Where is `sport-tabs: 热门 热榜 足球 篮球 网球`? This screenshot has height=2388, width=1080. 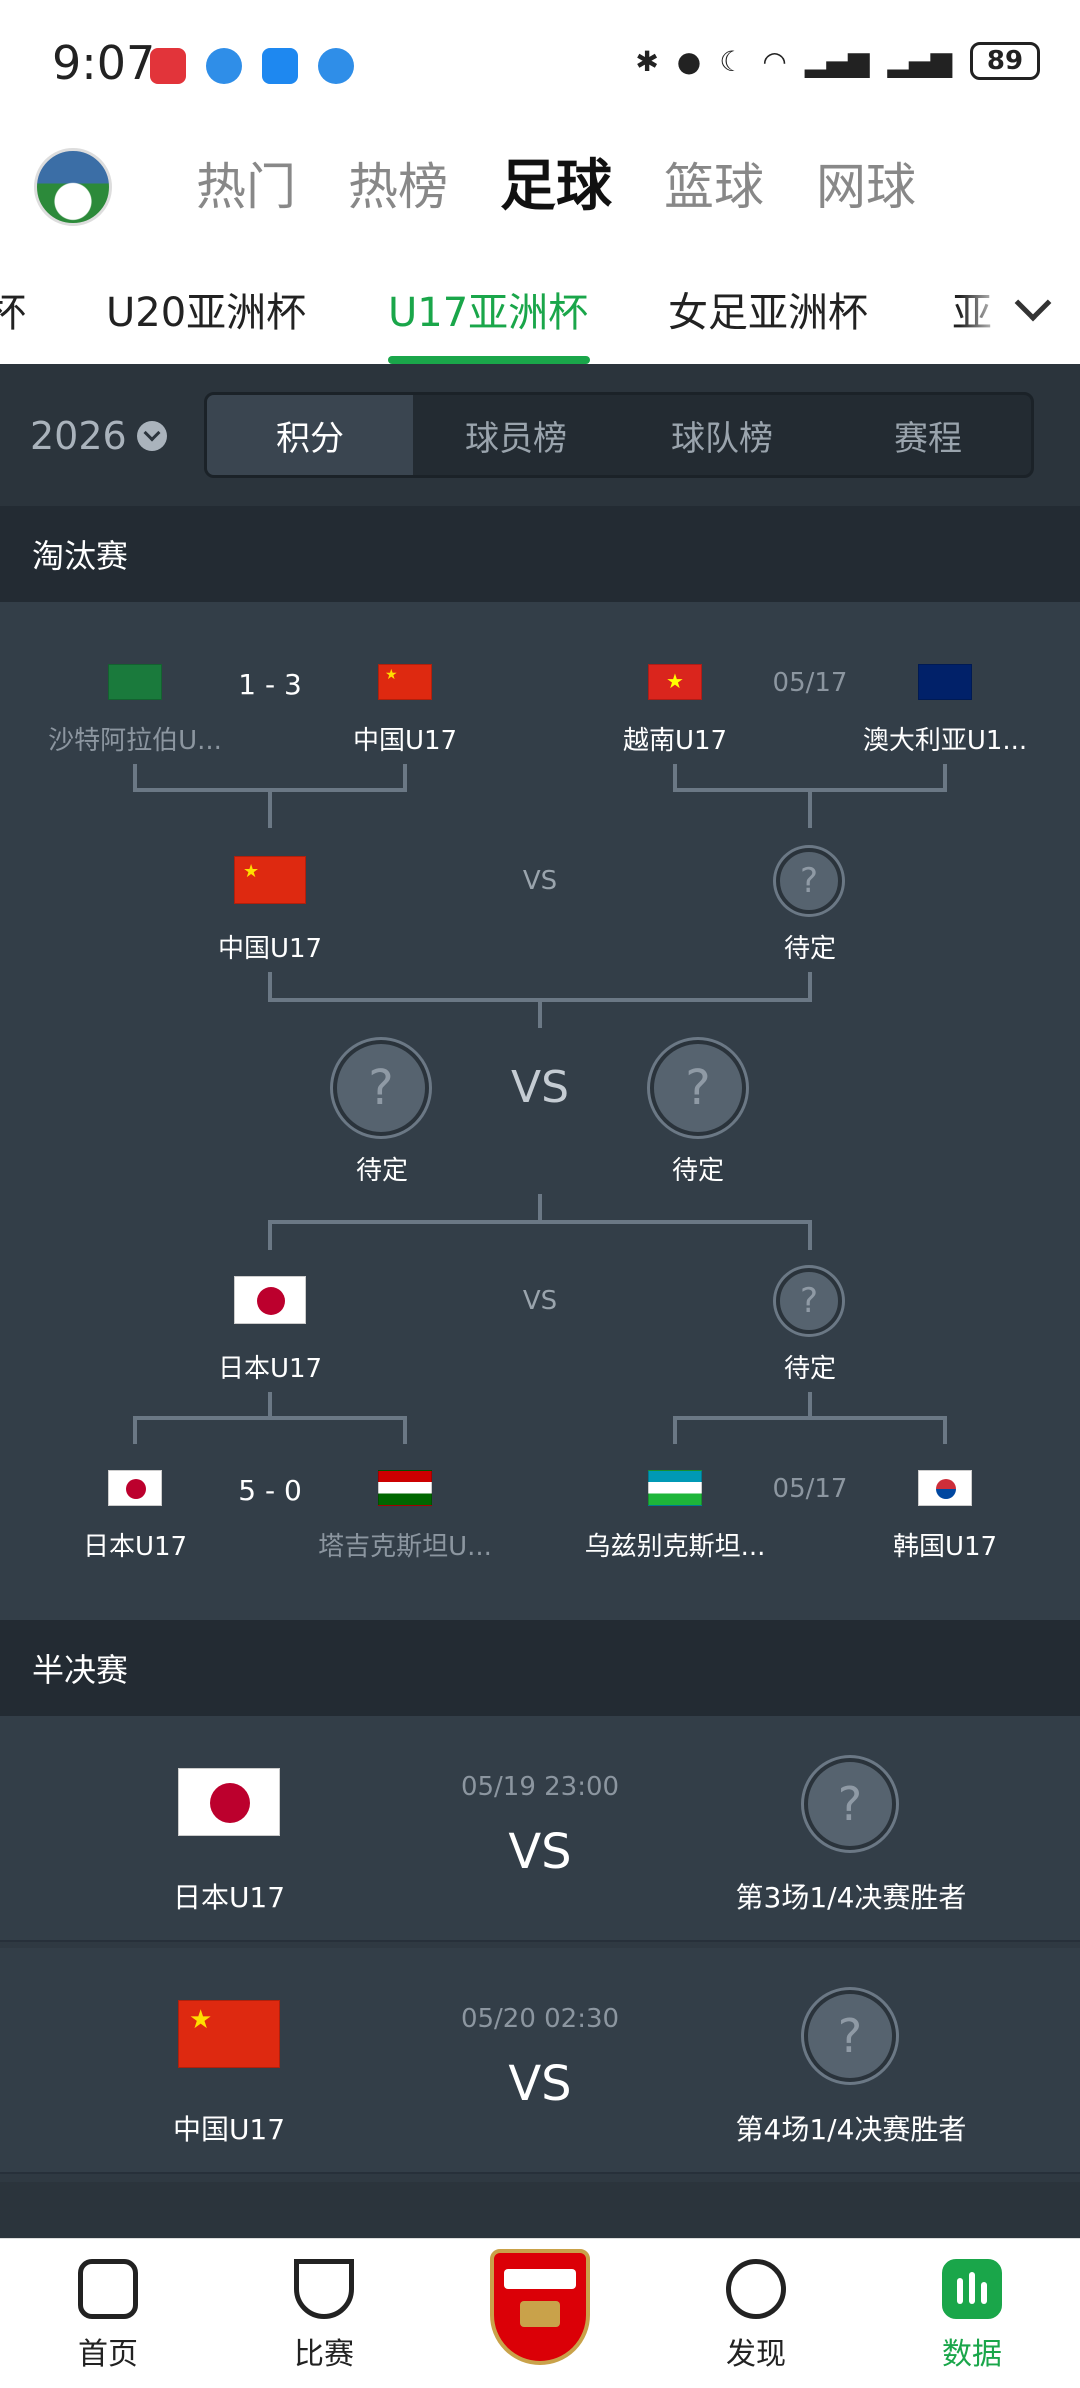
sport-tabs: 热门 热榜 足球 篮球 网球 is located at coordinates (556, 187).